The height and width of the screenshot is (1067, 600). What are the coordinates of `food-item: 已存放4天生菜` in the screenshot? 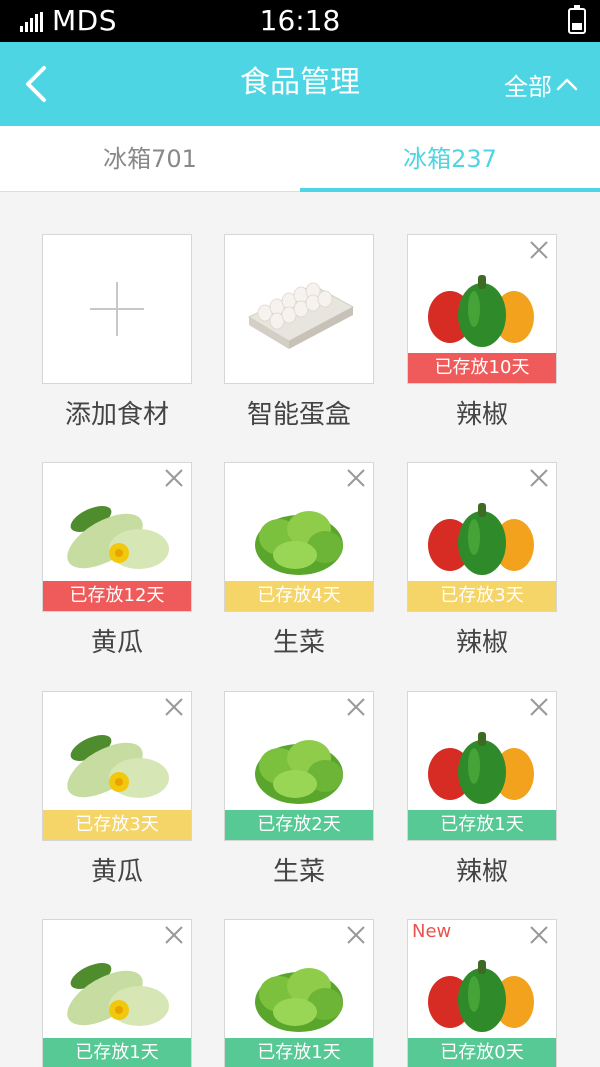 It's located at (299, 560).